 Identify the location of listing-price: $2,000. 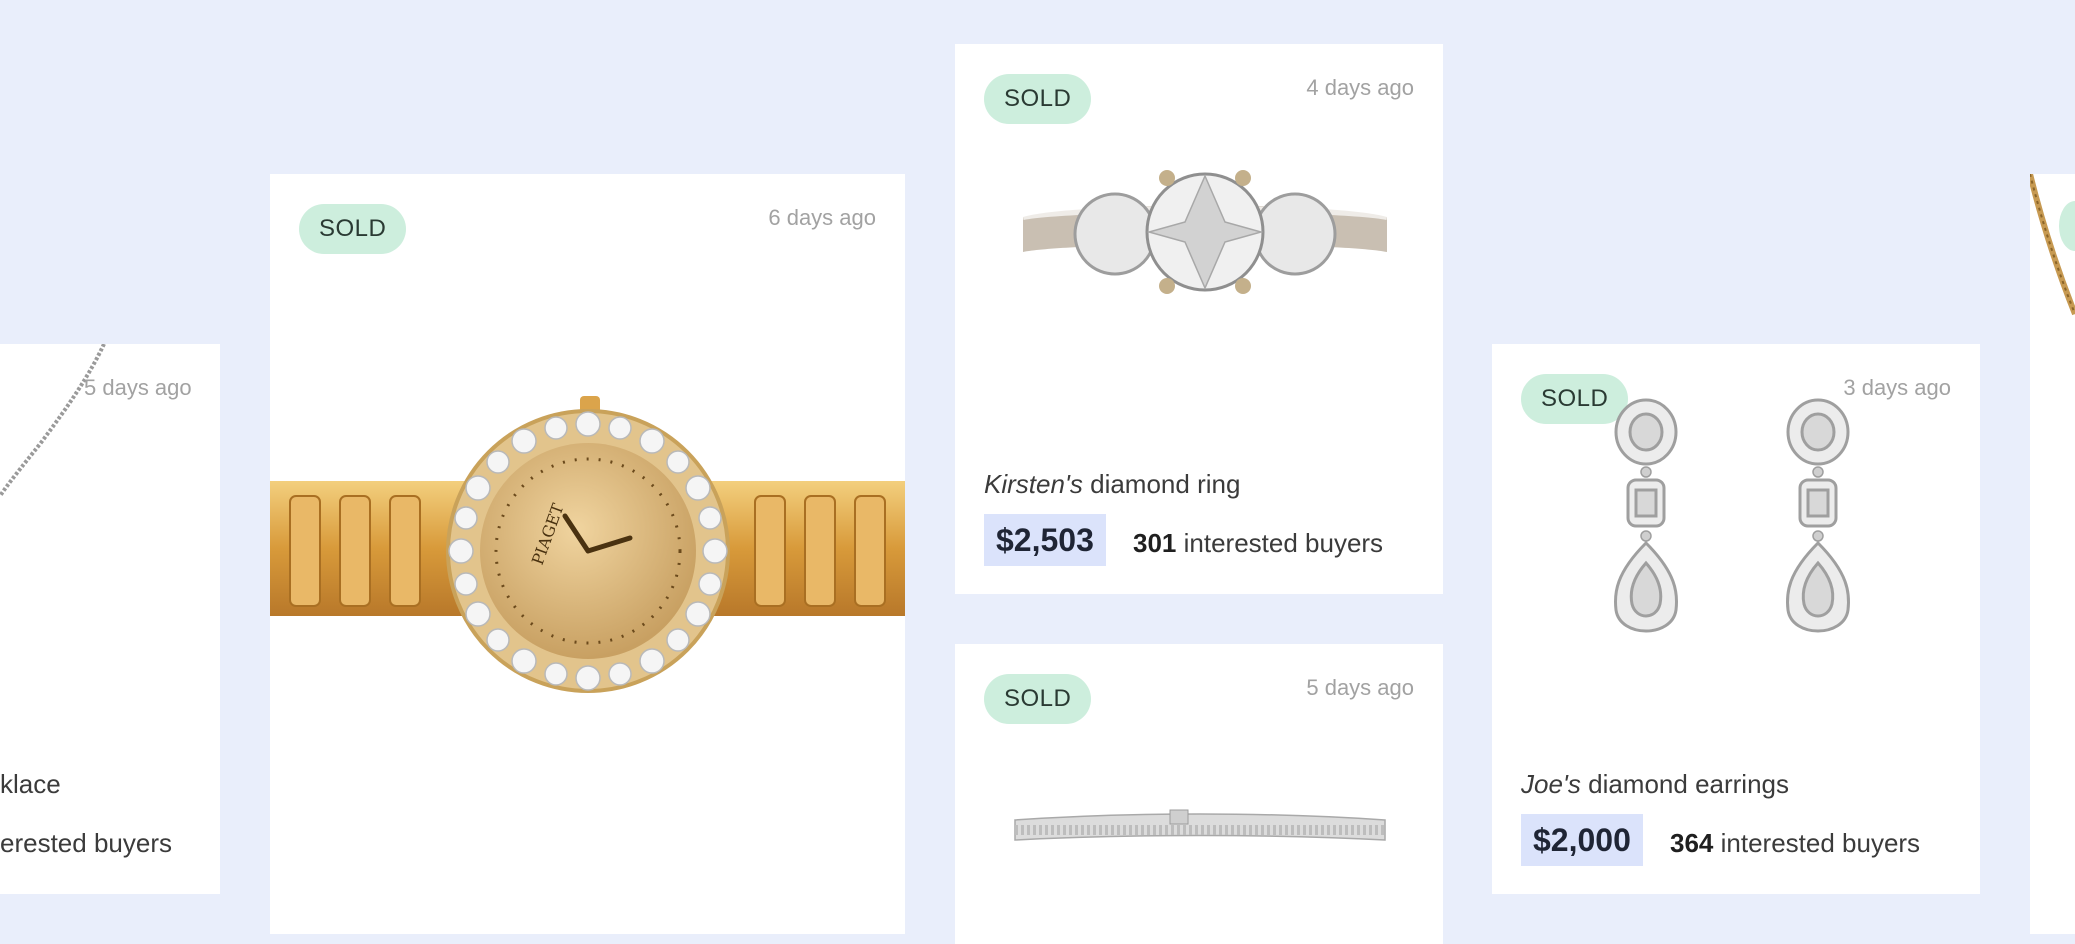
(1582, 840).